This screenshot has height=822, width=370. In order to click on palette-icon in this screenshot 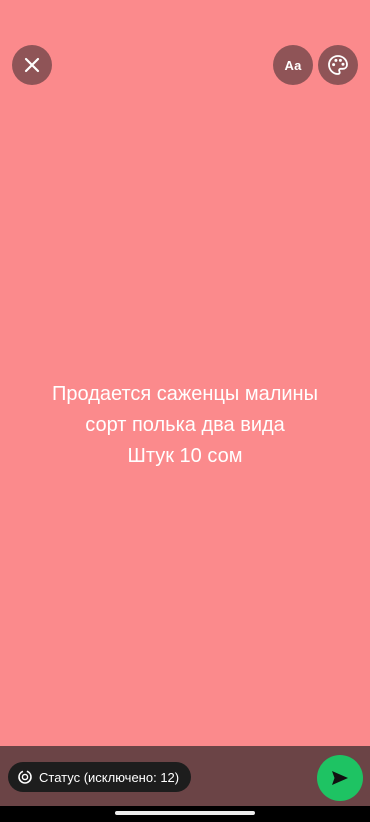, I will do `click(338, 65)`.